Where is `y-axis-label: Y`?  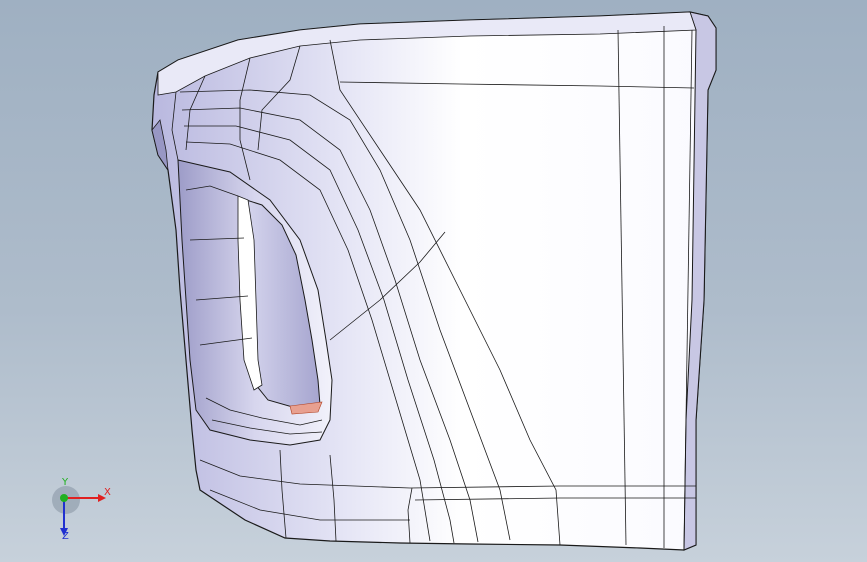 y-axis-label: Y is located at coordinates (65, 482).